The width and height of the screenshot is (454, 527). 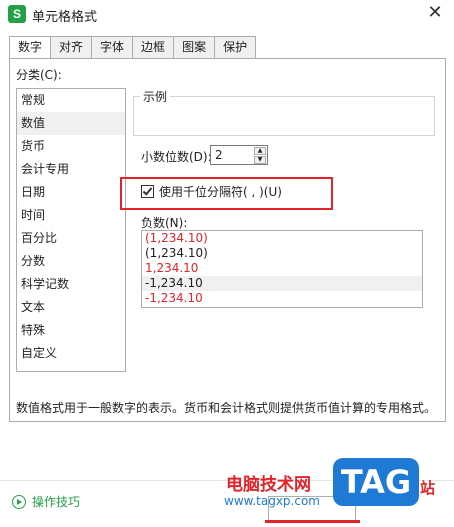 What do you see at coordinates (155, 96) in the screenshot?
I see `sample-legend: 示例` at bounding box center [155, 96].